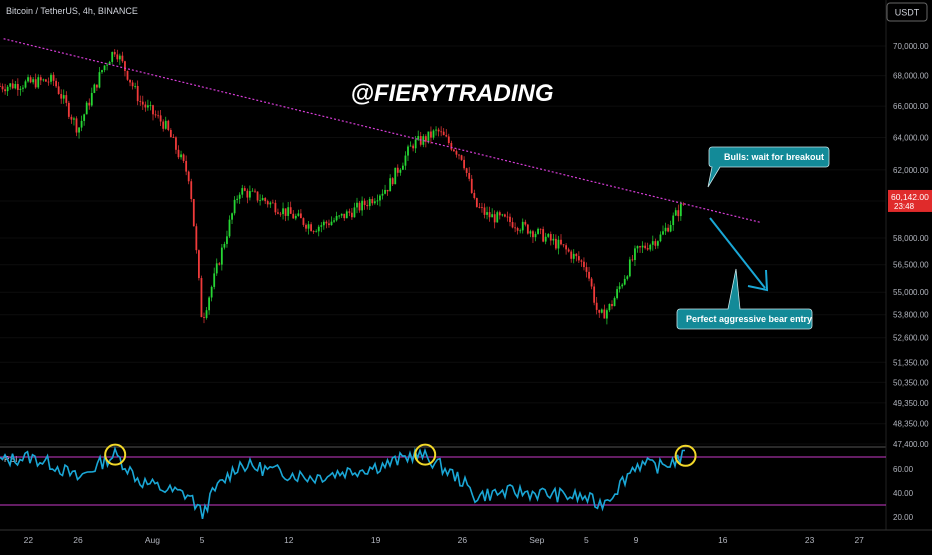  What do you see at coordinates (903, 493) in the screenshot?
I see `rsi-axis: 60.00 40.00 20.00` at bounding box center [903, 493].